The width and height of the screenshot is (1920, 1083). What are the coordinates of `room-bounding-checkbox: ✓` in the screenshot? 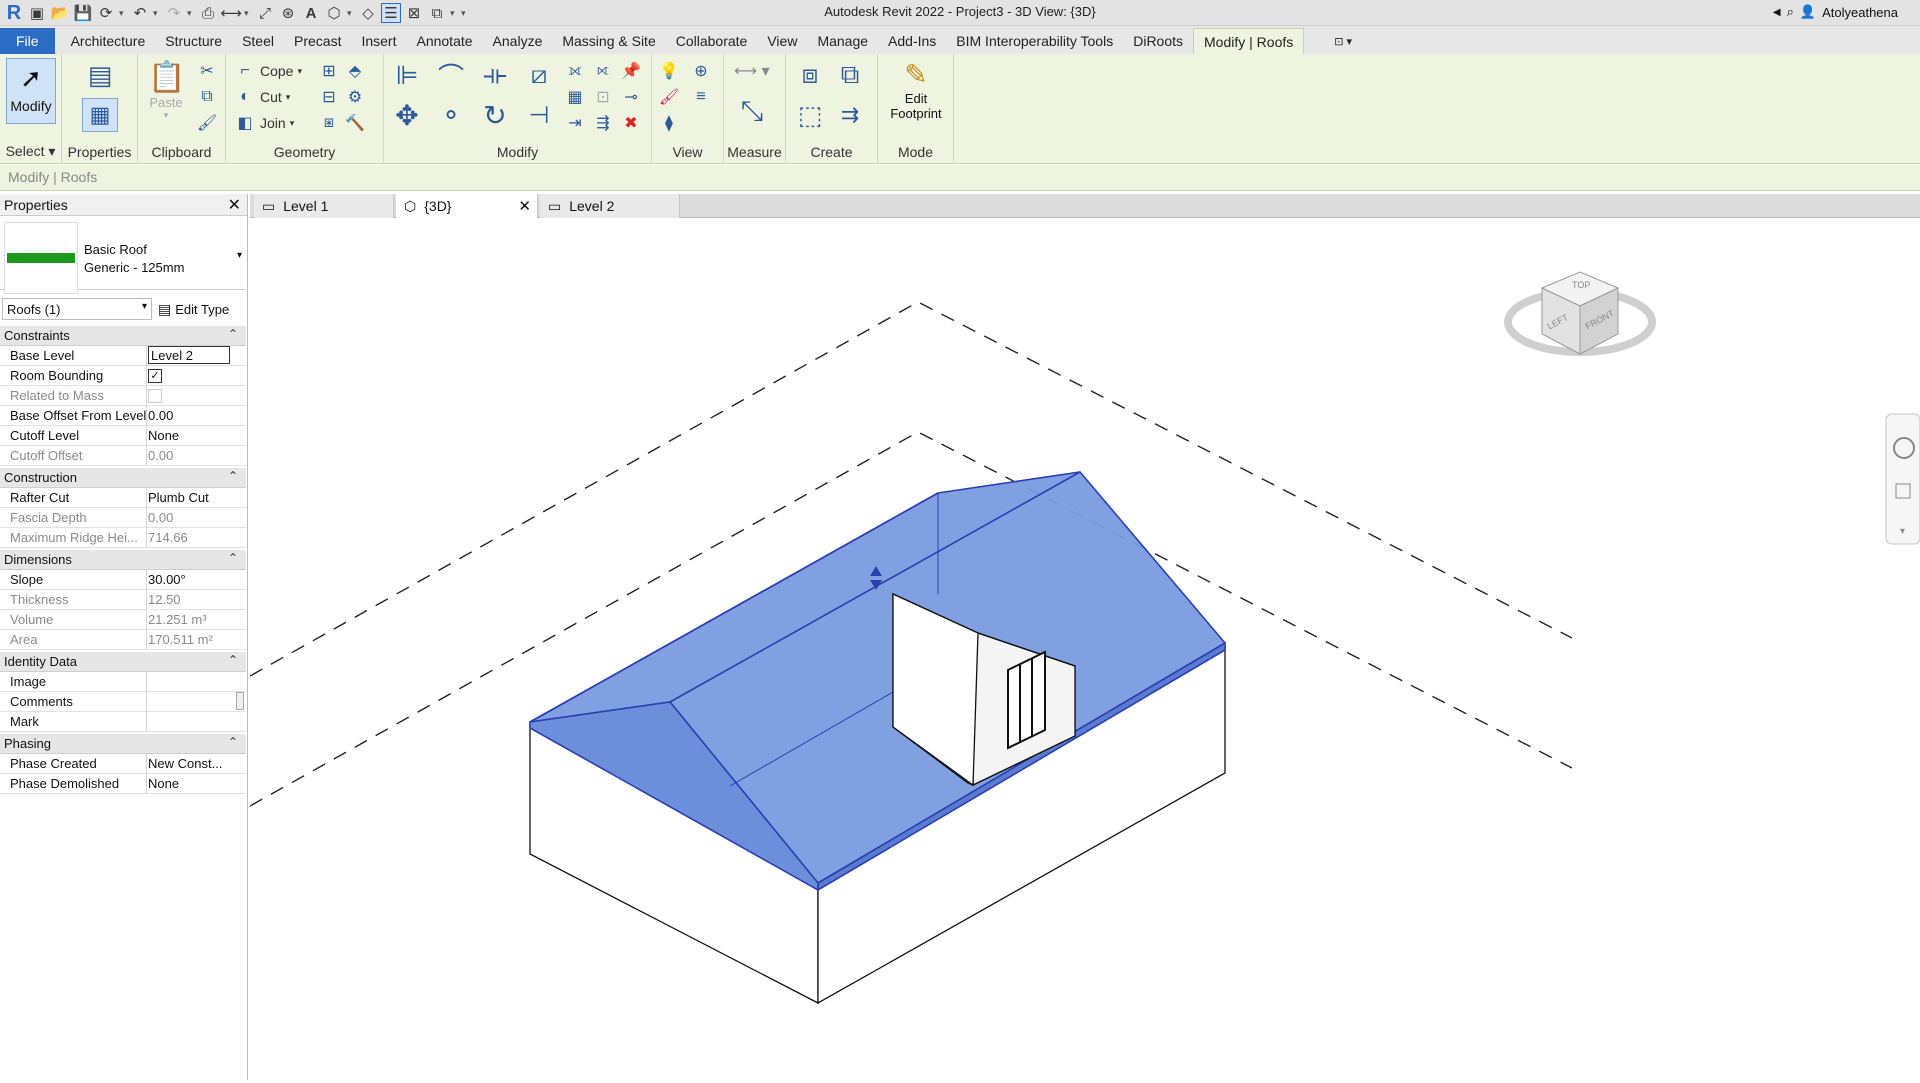 It's located at (155, 376).